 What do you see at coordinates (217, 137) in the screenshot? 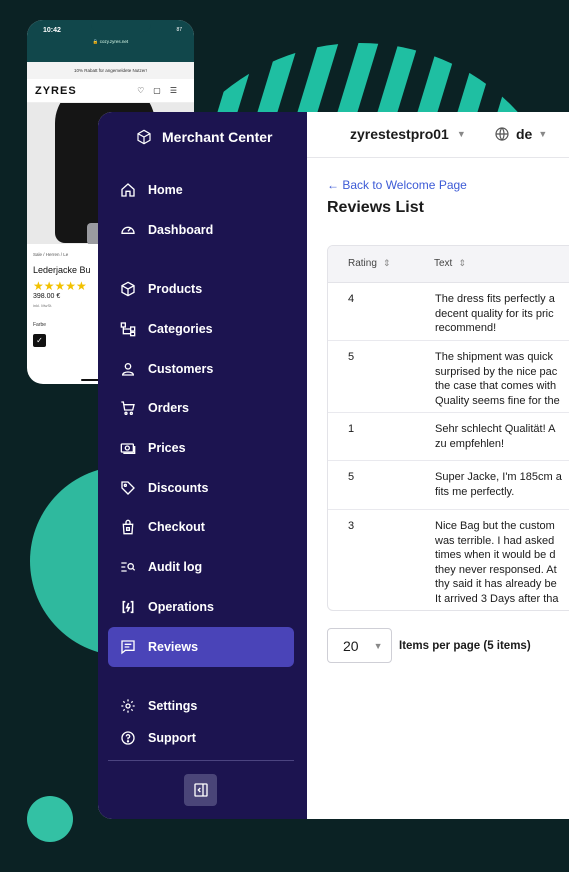
I see `brand-name: Merchant Center` at bounding box center [217, 137].